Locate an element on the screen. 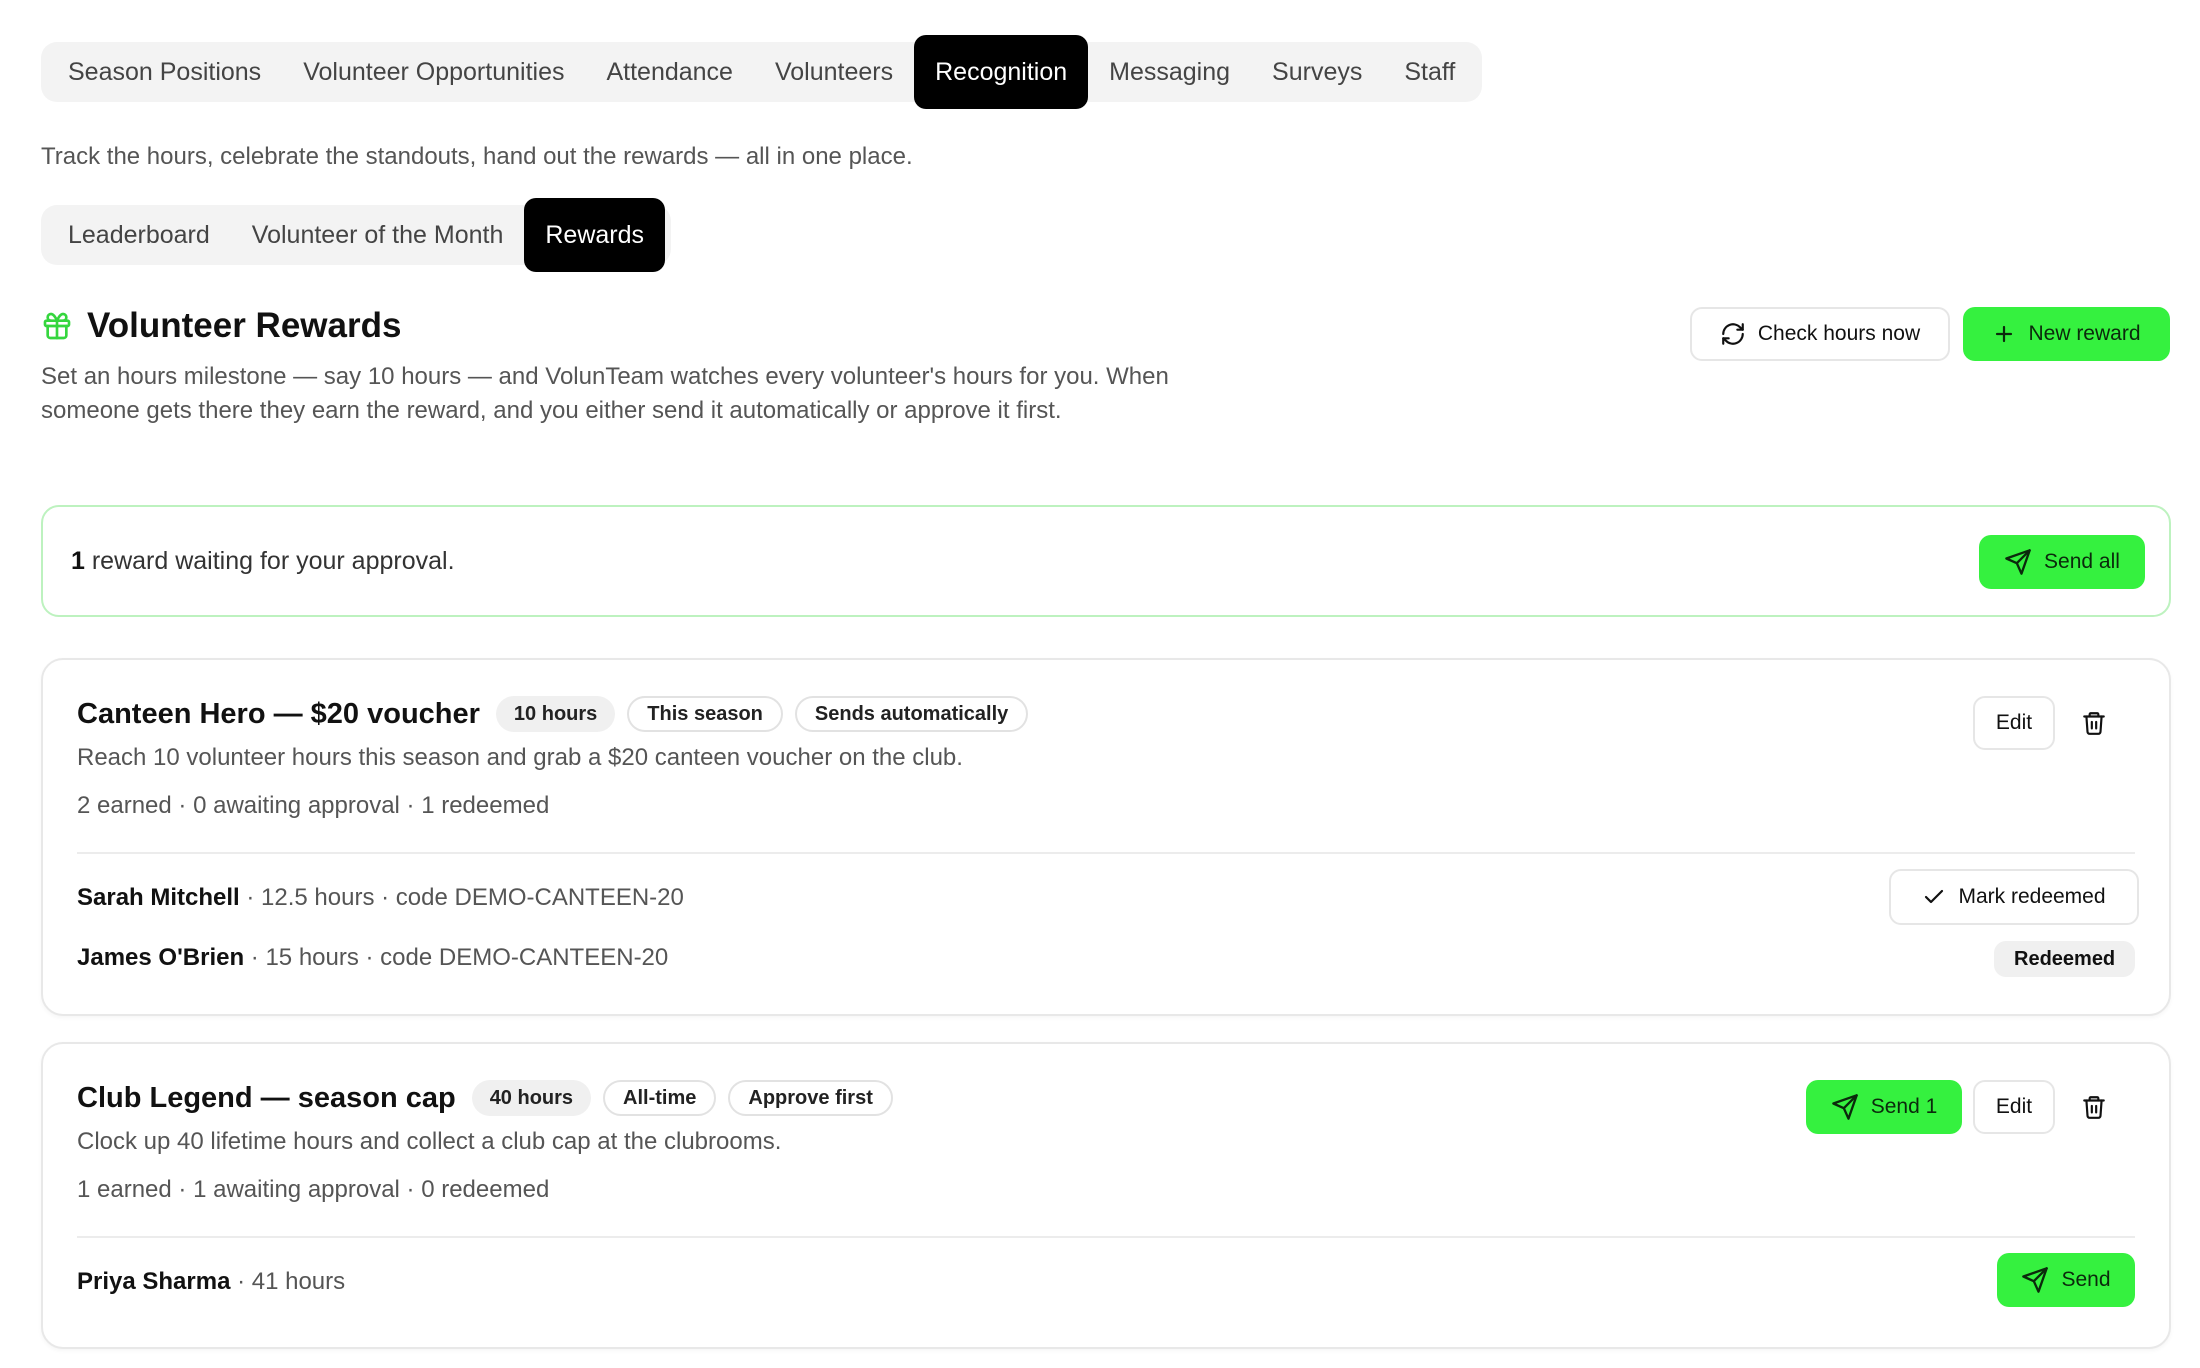 The image size is (2200, 1368). send-all-button: Send all is located at coordinates (2062, 562).